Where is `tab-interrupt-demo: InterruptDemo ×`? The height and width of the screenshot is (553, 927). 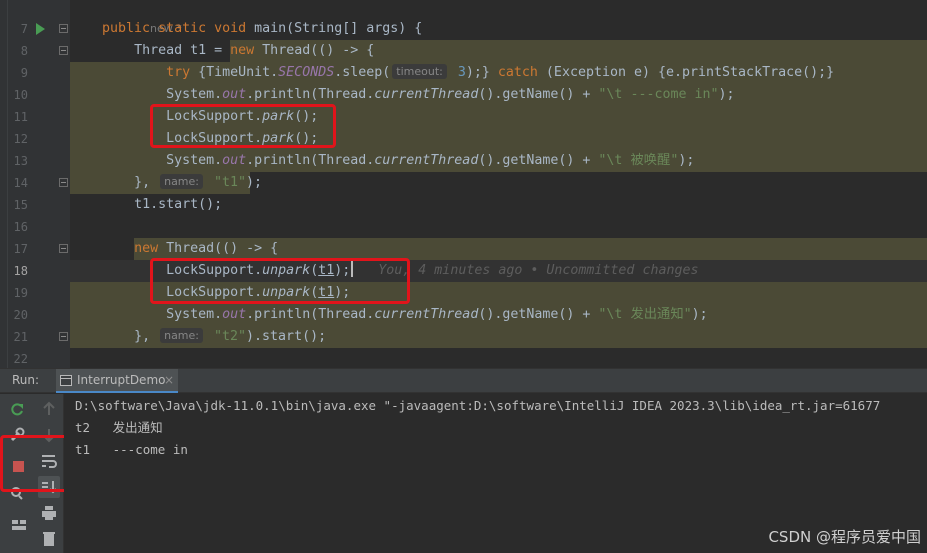
tab-interrupt-demo: InterruptDemo × is located at coordinates (117, 381).